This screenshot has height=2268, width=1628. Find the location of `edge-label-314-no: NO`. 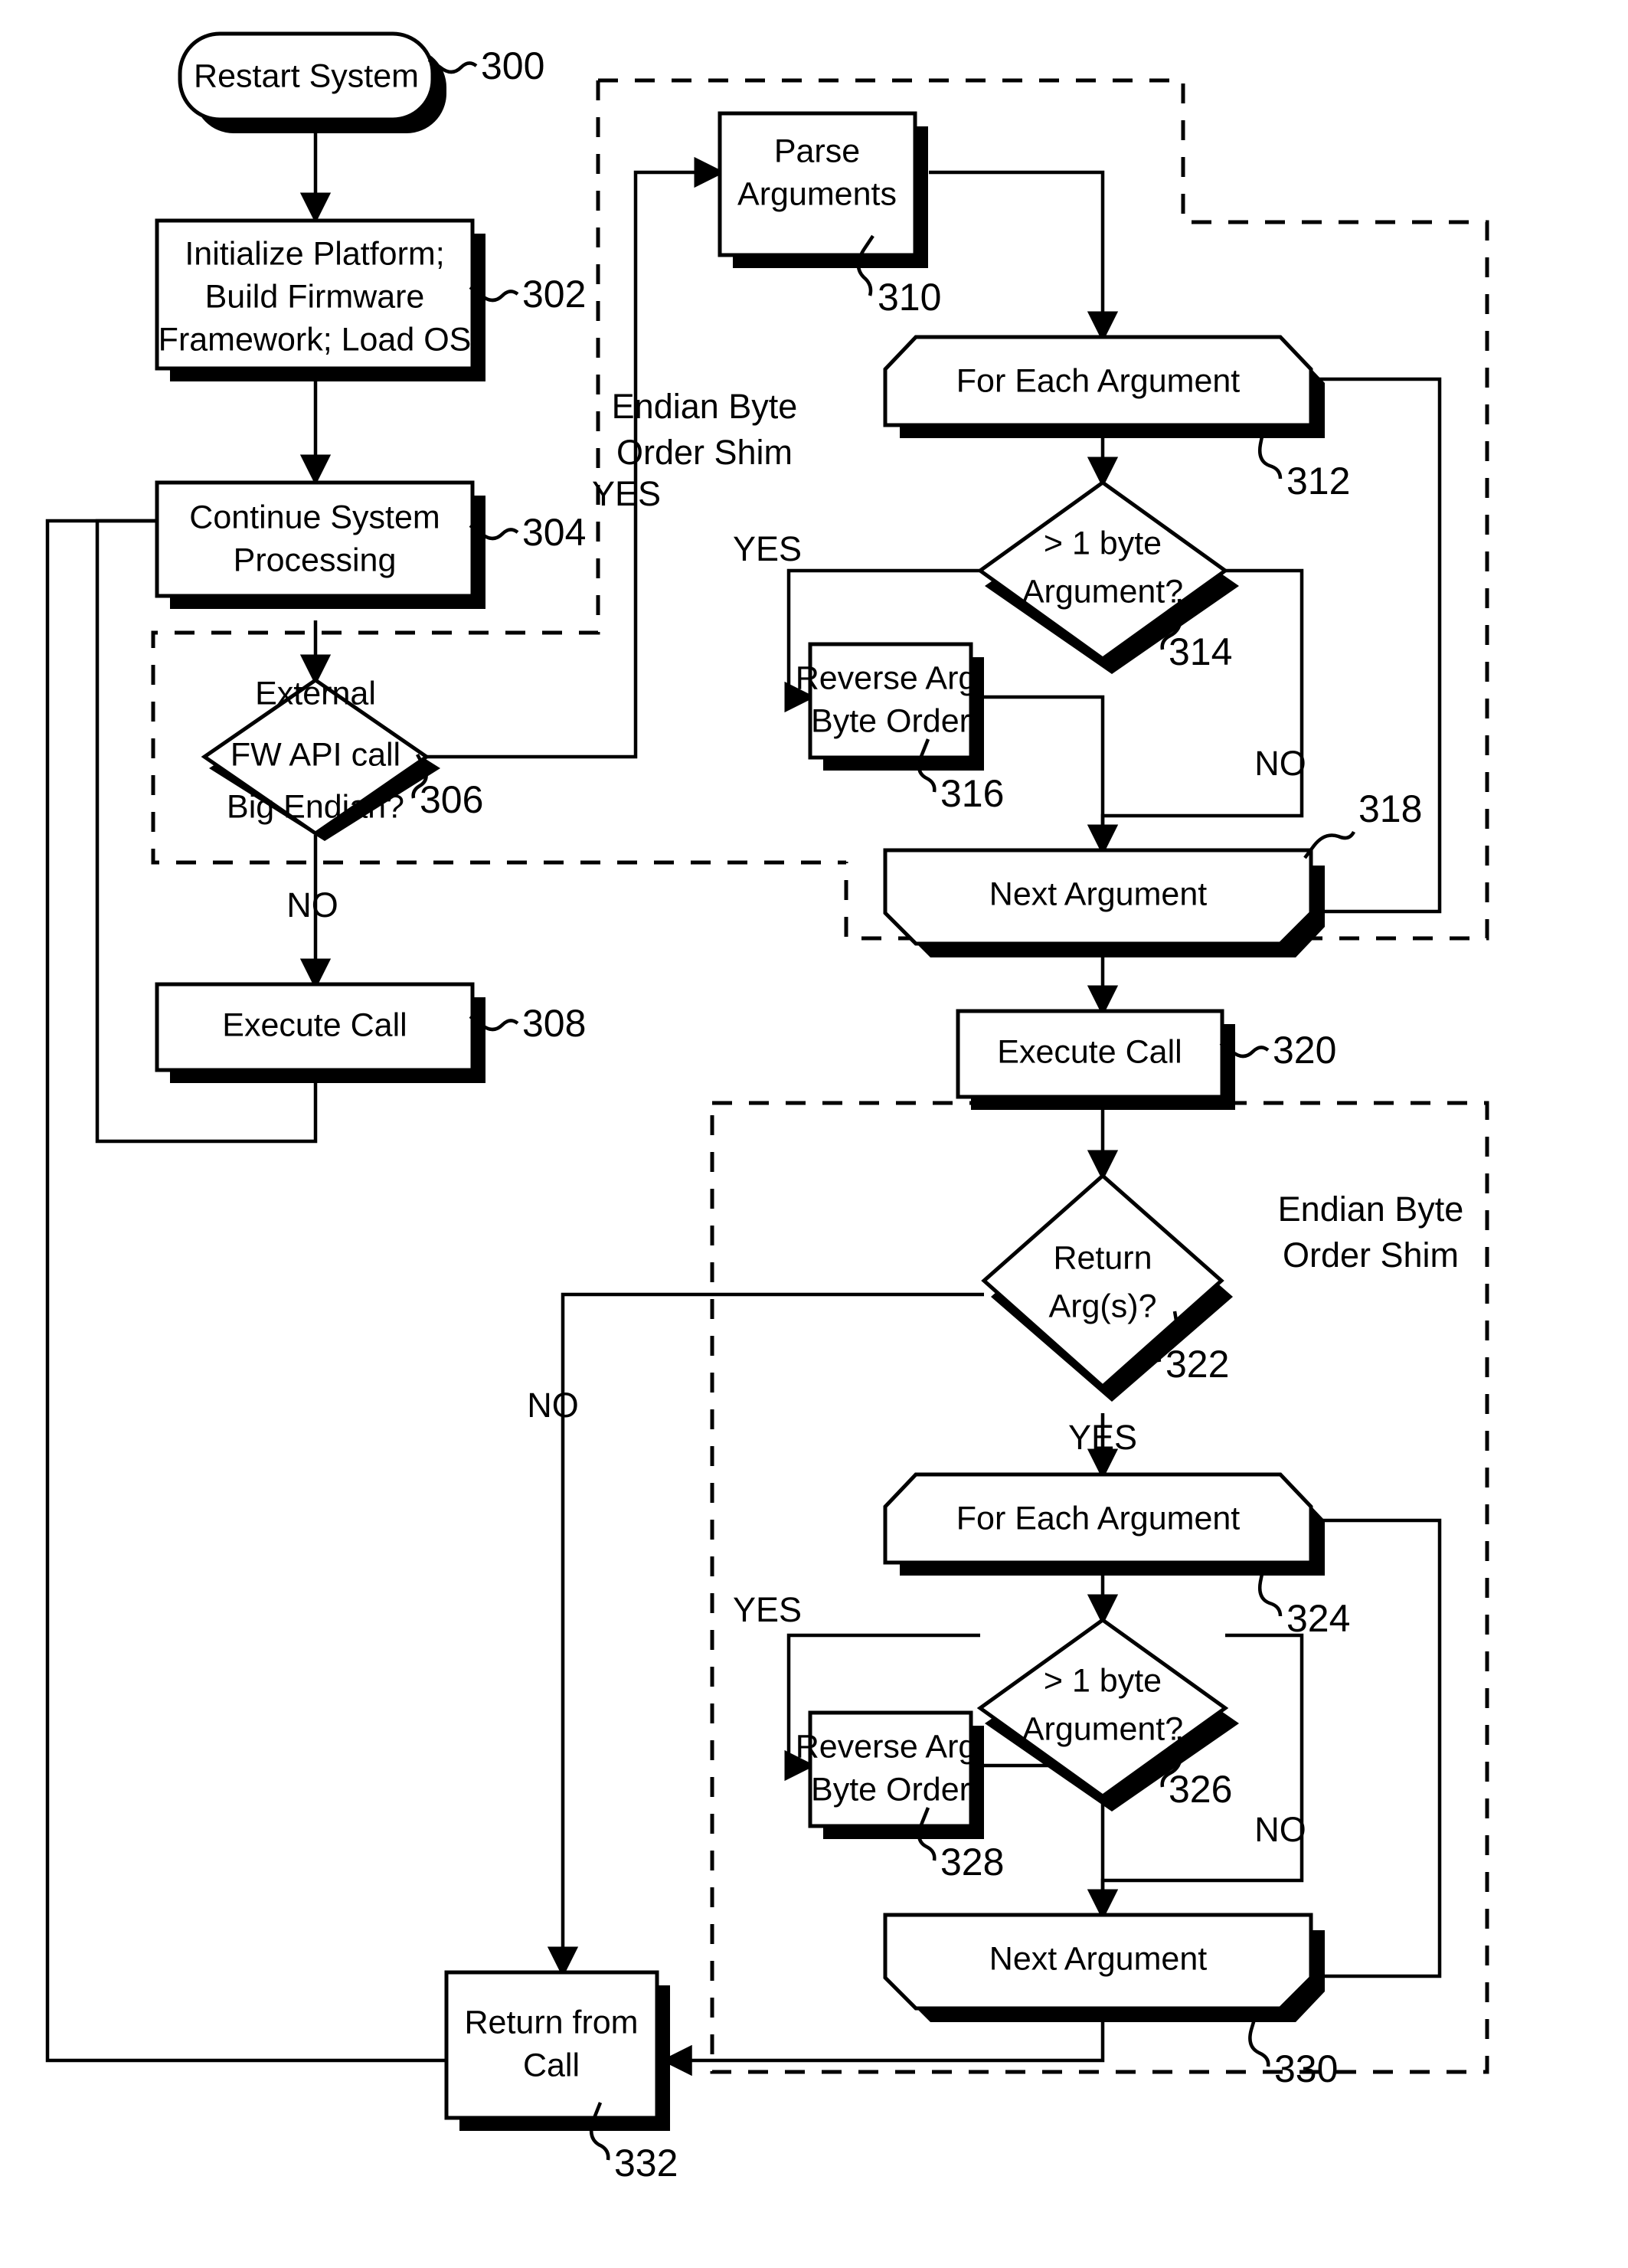

edge-label-314-no: NO is located at coordinates (1280, 763).